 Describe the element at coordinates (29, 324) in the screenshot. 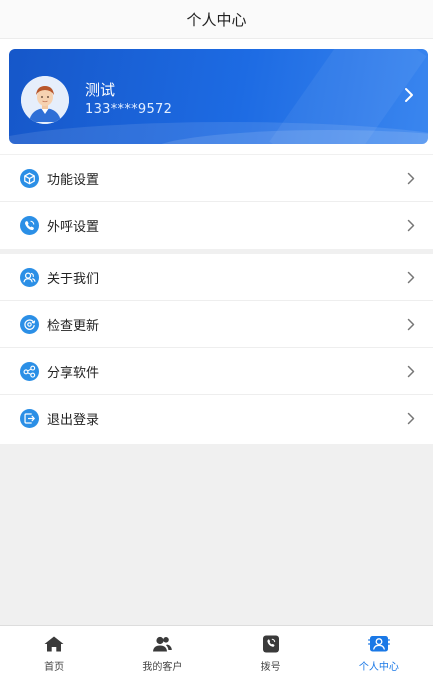

I see `update-icon` at that location.